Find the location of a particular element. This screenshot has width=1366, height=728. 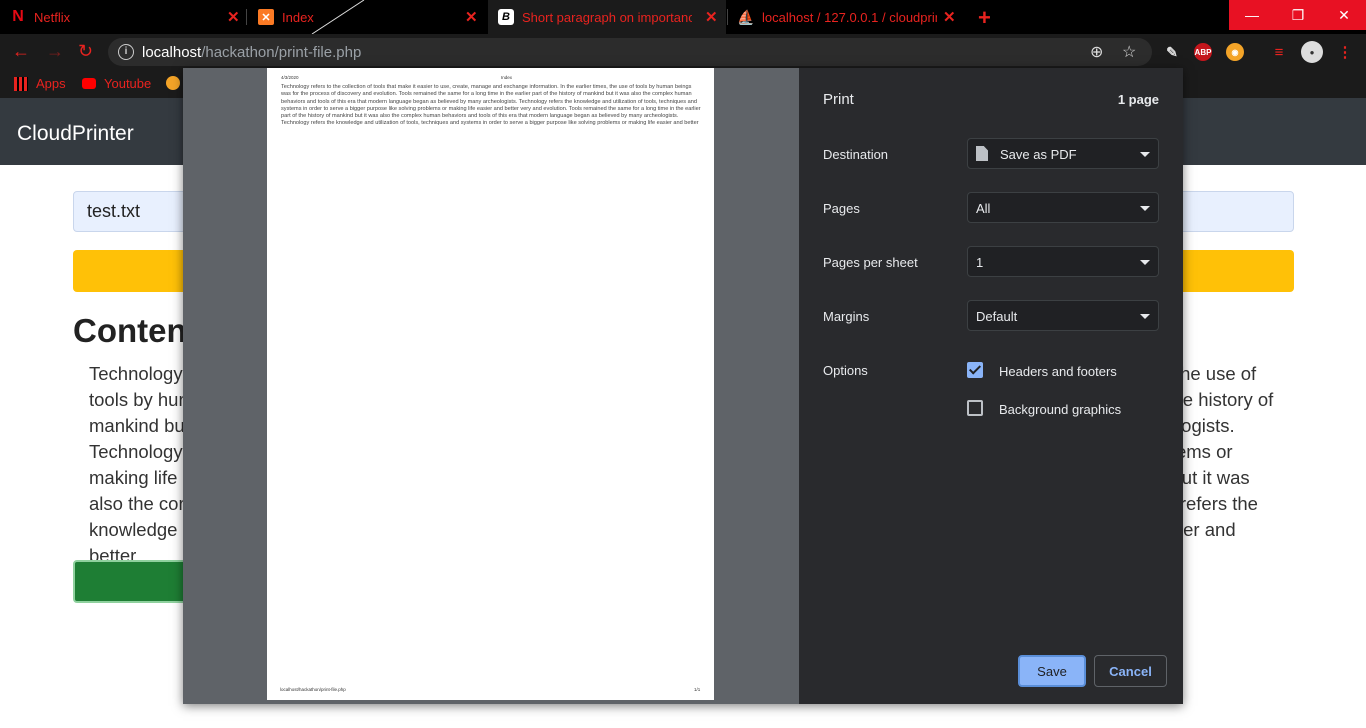

save-button: Save is located at coordinates (1052, 671).